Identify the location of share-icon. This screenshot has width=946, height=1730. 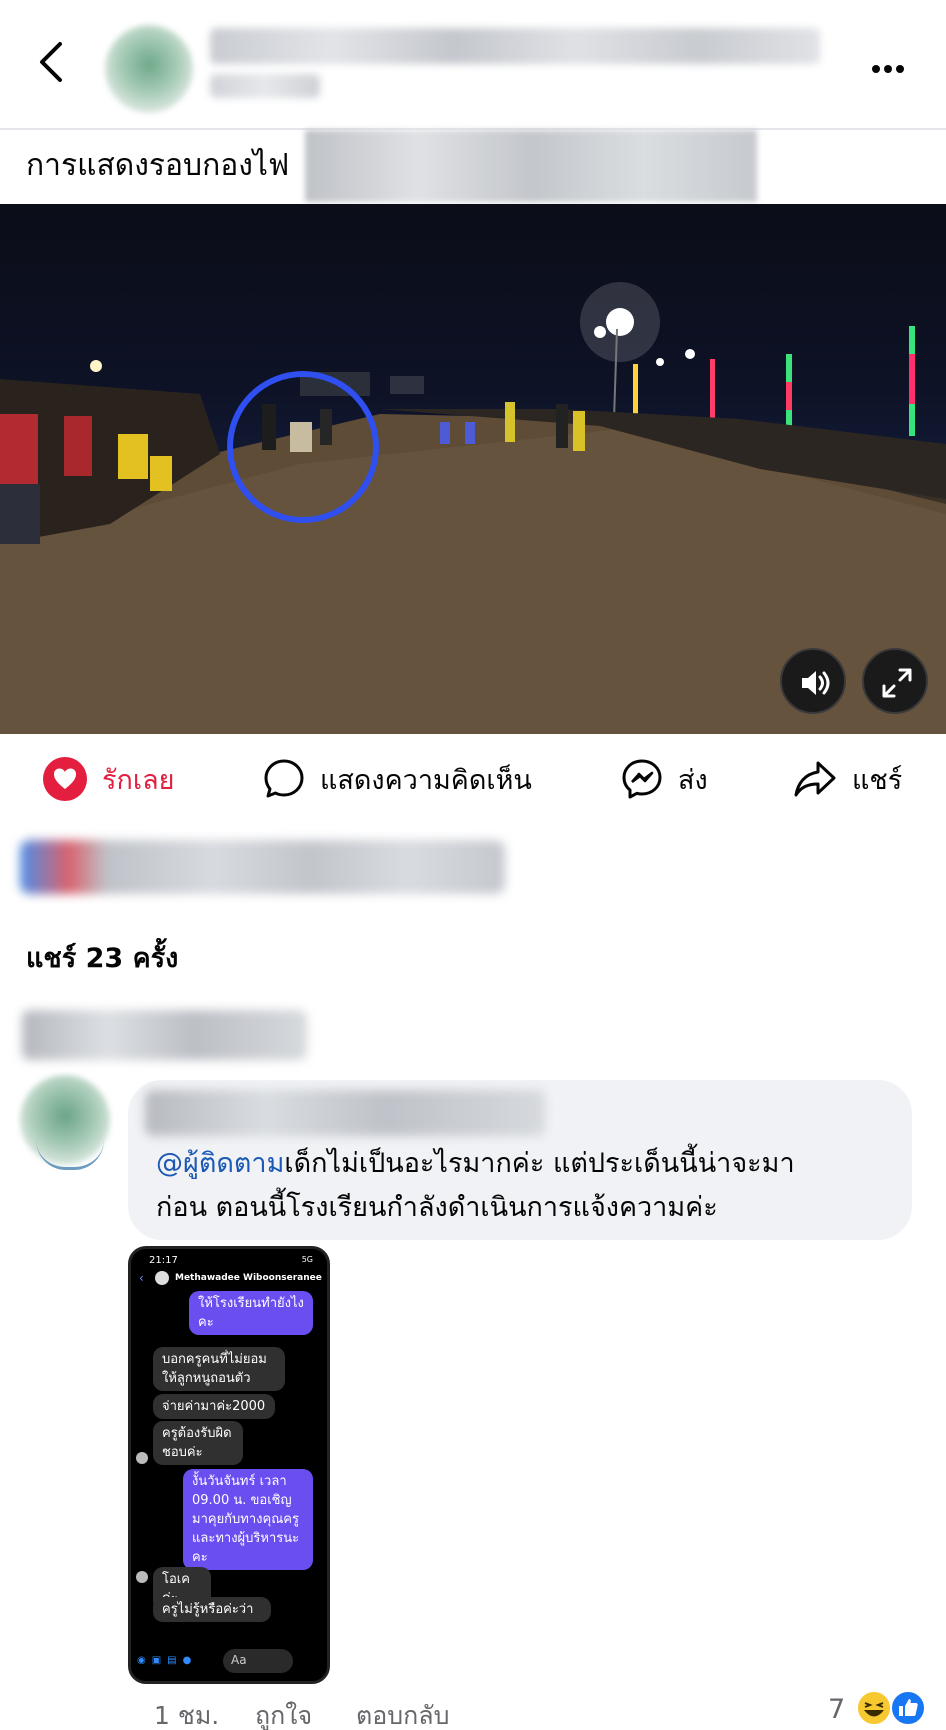
(815, 779).